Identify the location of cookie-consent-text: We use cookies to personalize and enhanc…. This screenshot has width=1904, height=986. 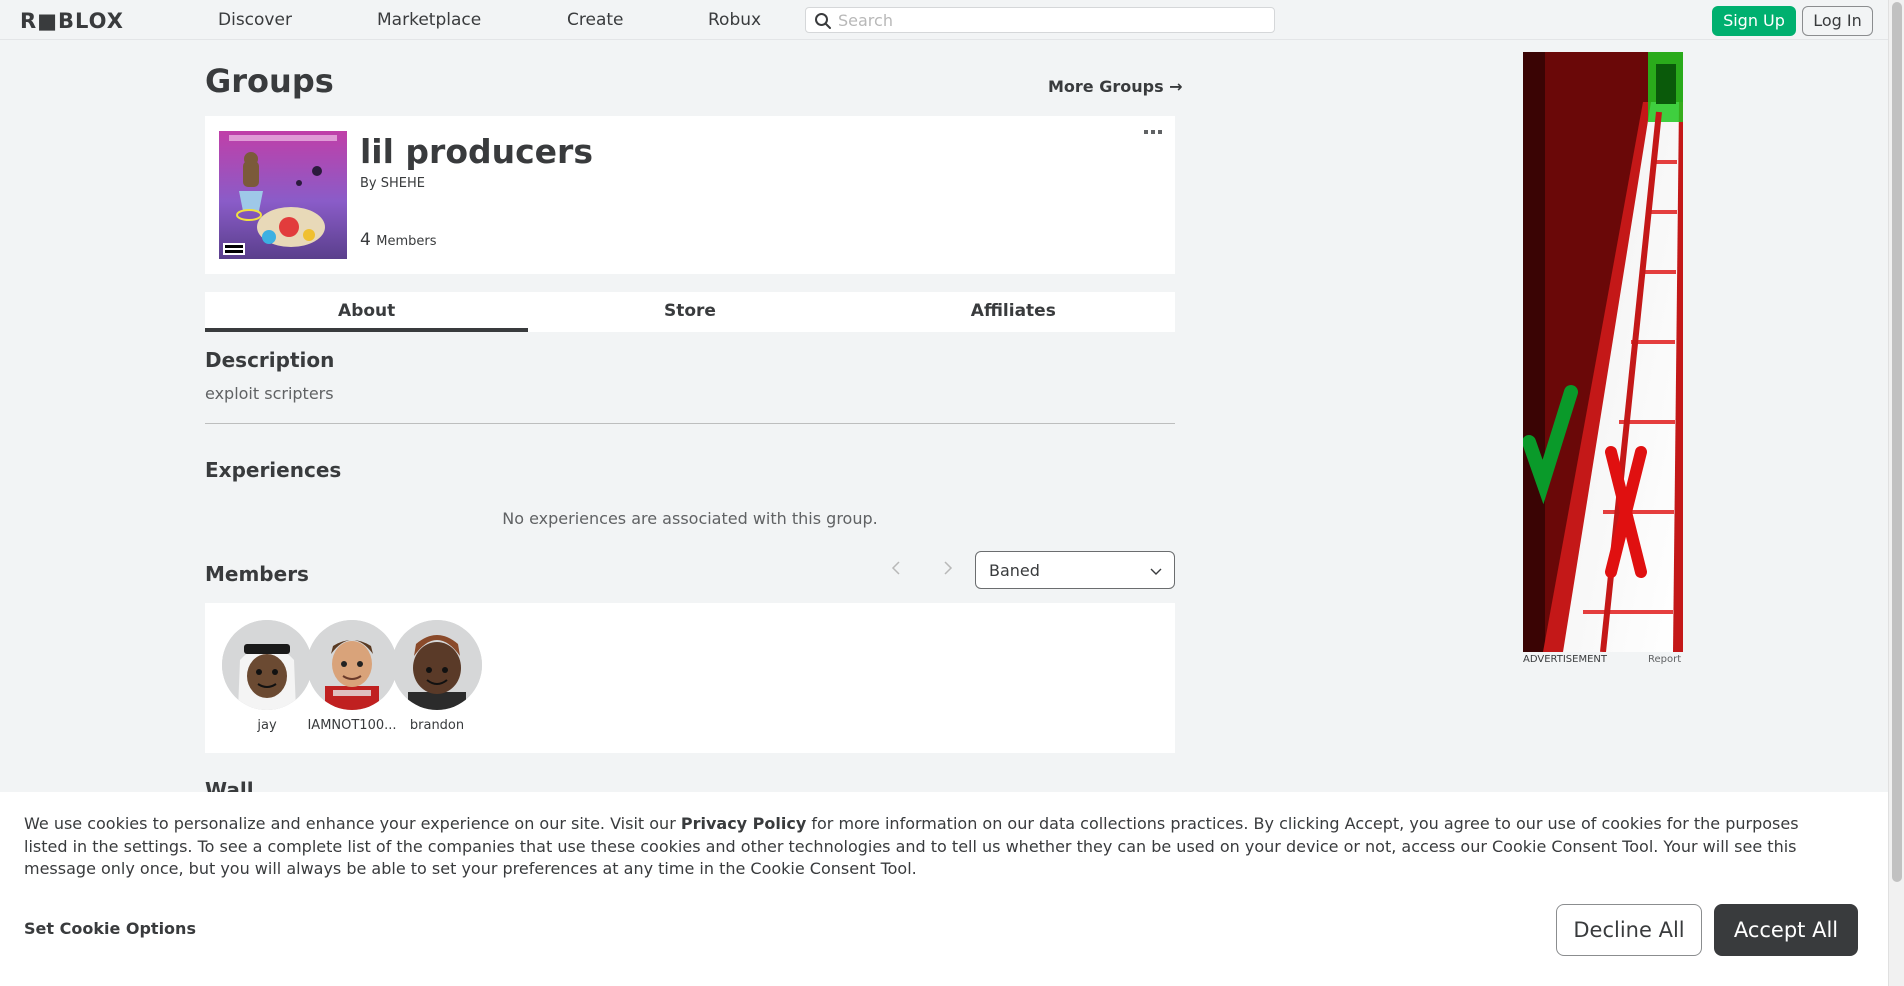
(934, 847).